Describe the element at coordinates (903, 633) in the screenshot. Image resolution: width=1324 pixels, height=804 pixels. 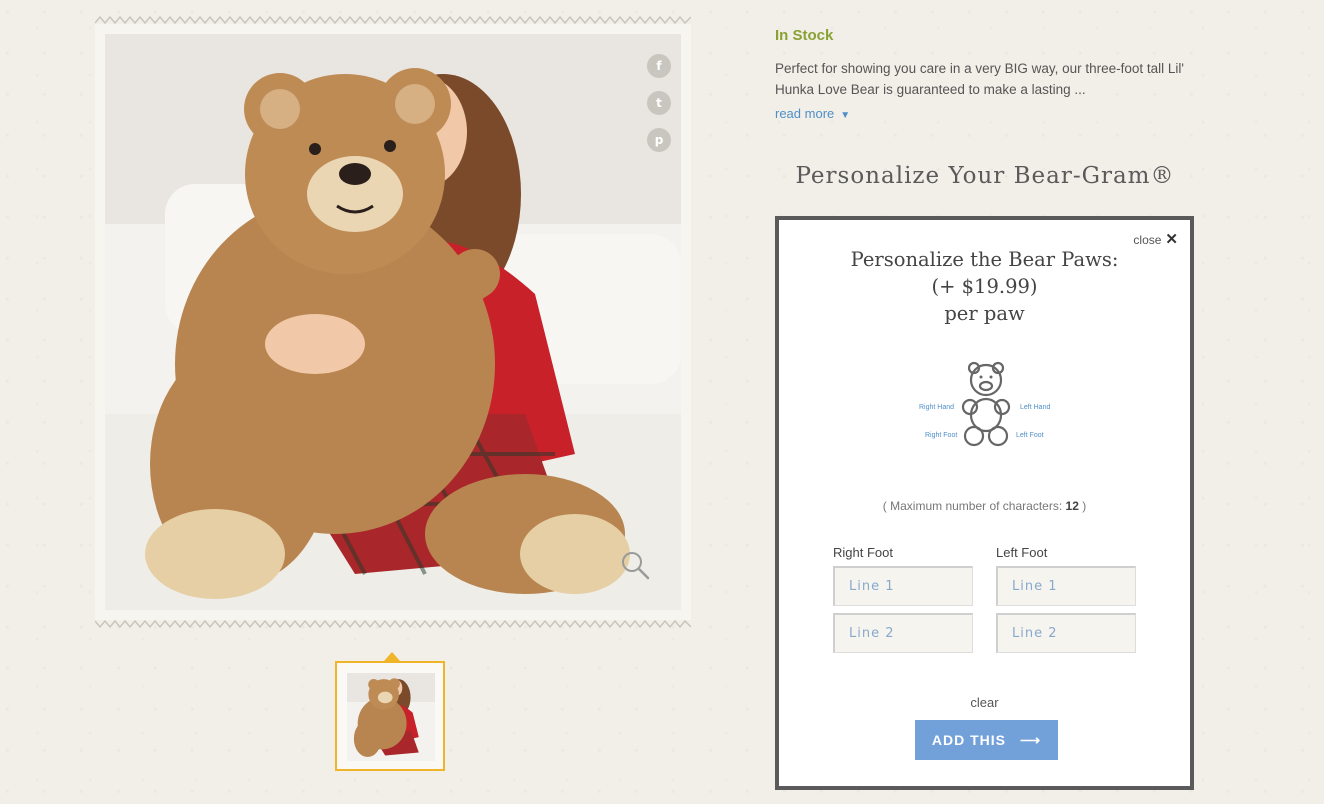
I see `right-foot-line2-input` at that location.